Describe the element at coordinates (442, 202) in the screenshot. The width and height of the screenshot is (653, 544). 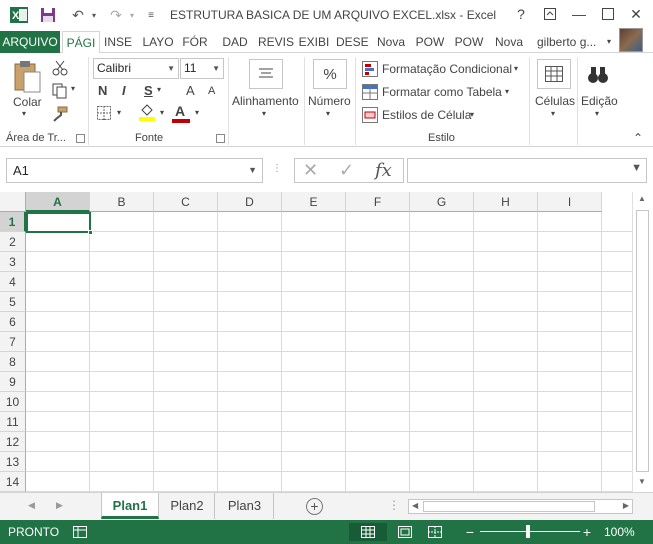
I see `column-header-g: G` at that location.